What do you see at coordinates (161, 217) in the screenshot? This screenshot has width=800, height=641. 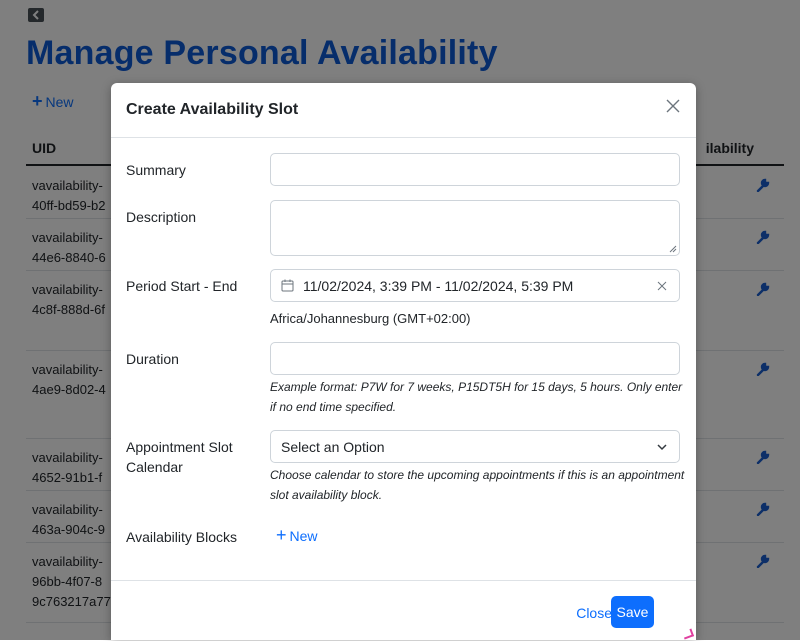 I see `description-label: Description` at bounding box center [161, 217].